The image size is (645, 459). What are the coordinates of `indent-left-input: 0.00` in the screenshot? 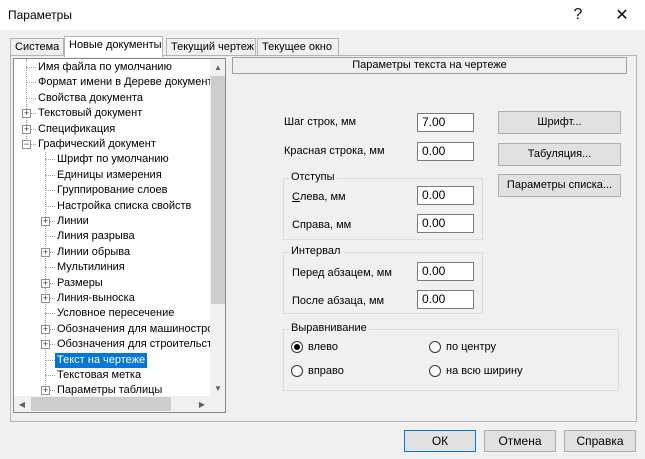 It's located at (445, 195).